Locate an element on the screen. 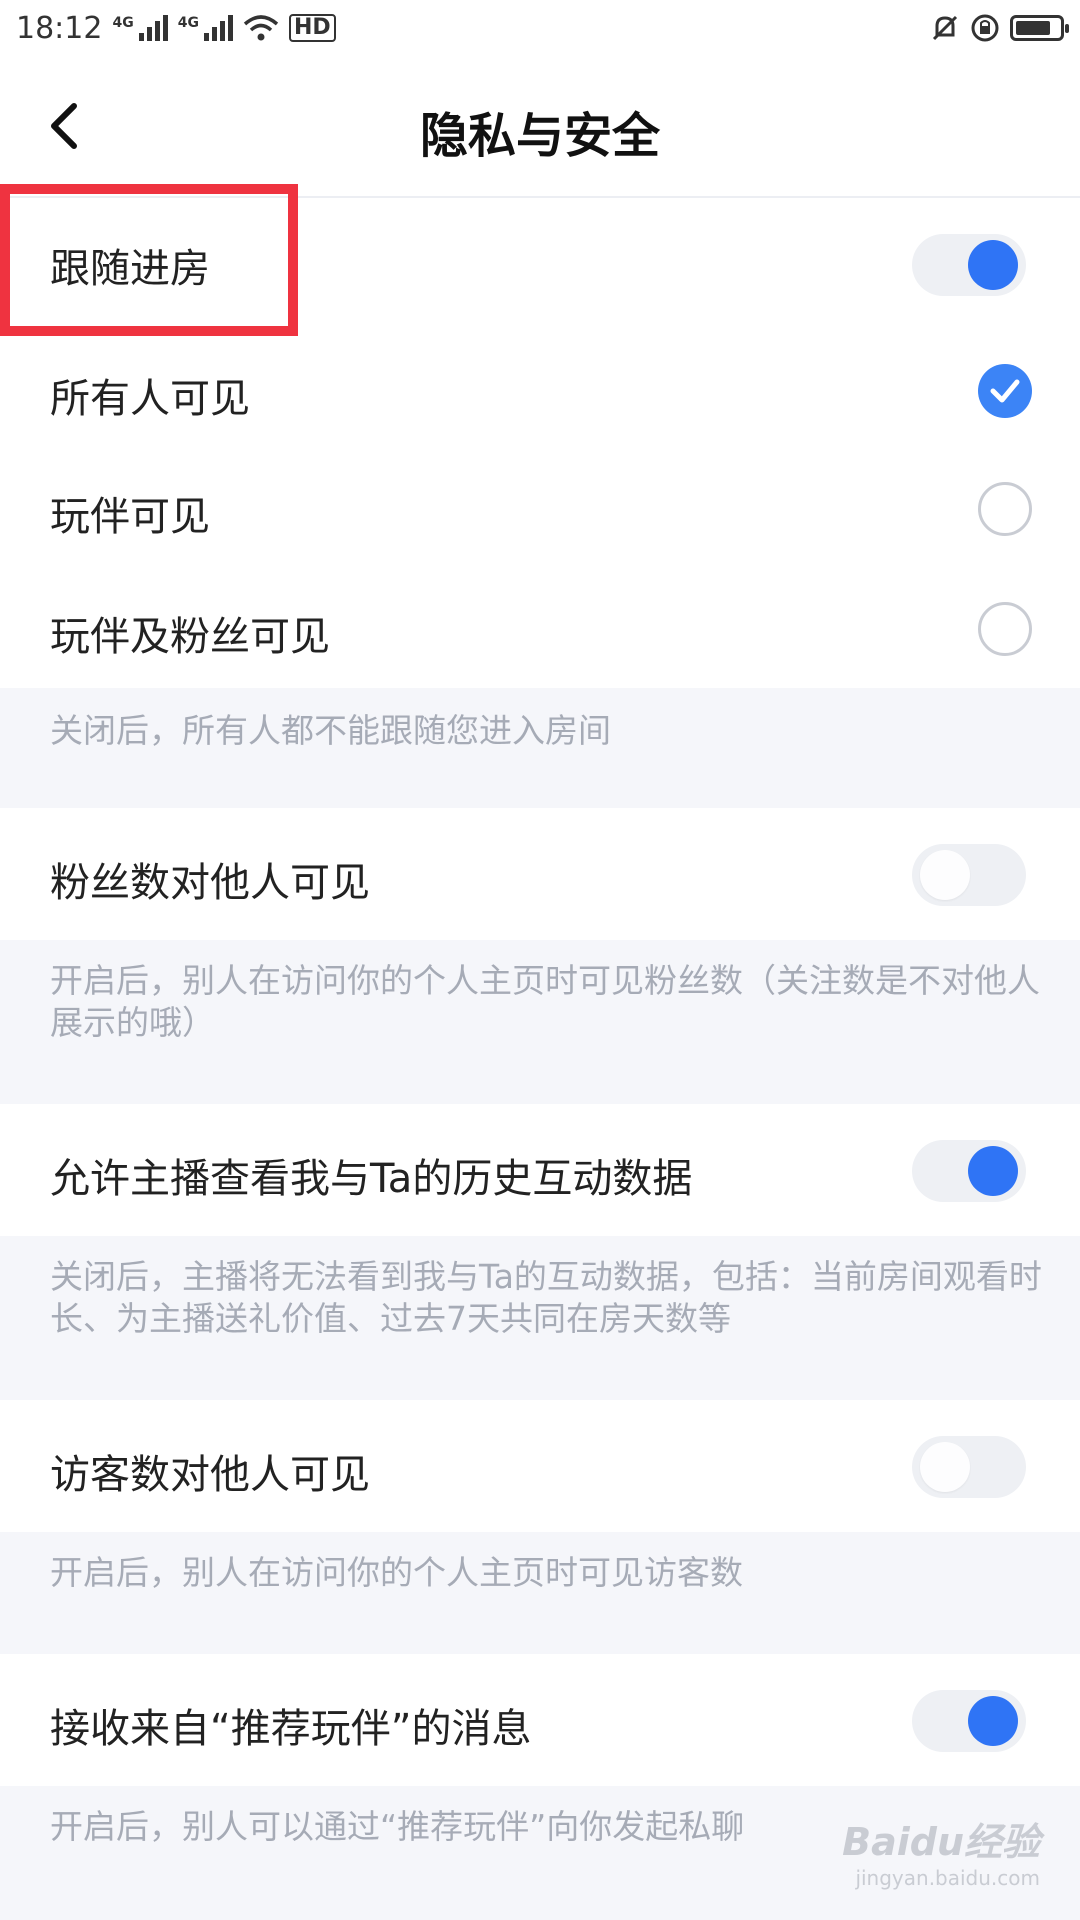 The height and width of the screenshot is (1920, 1080). fans-visible-toggle is located at coordinates (969, 875).